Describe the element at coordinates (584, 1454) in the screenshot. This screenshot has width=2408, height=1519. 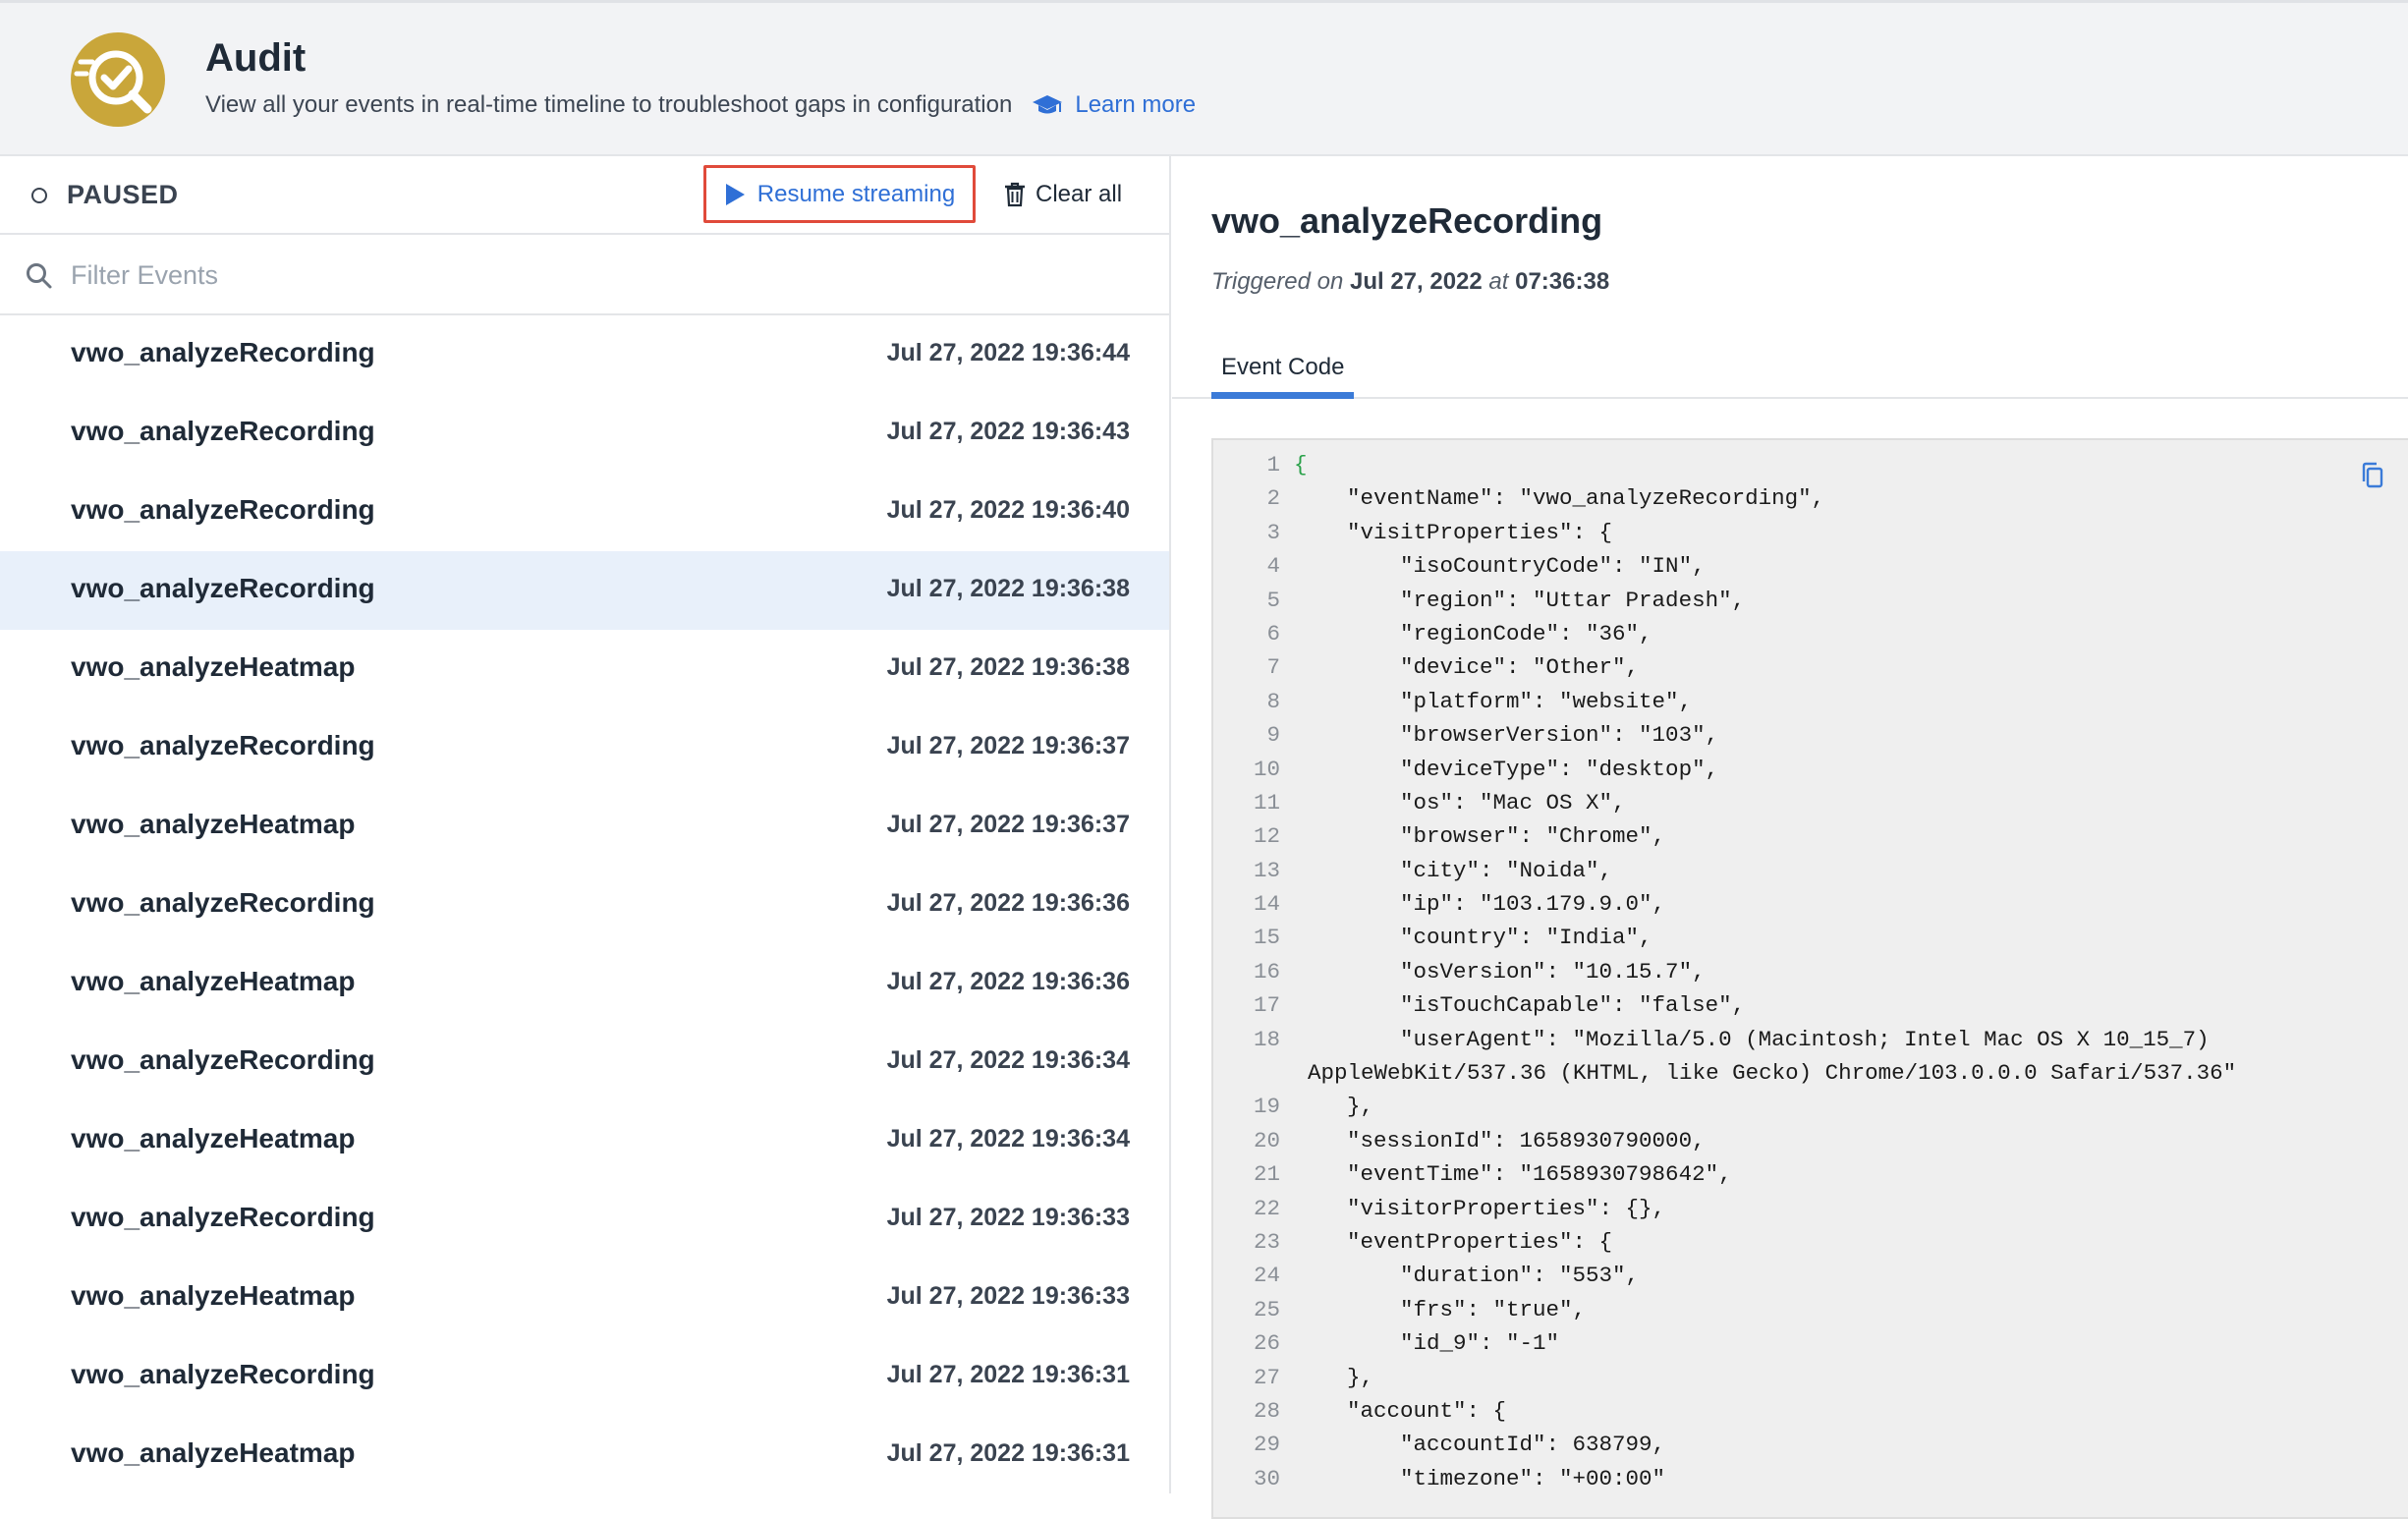
I see `event-row: vwo_analyzeHeatmap Jul 27, 2022 19:36:31` at that location.